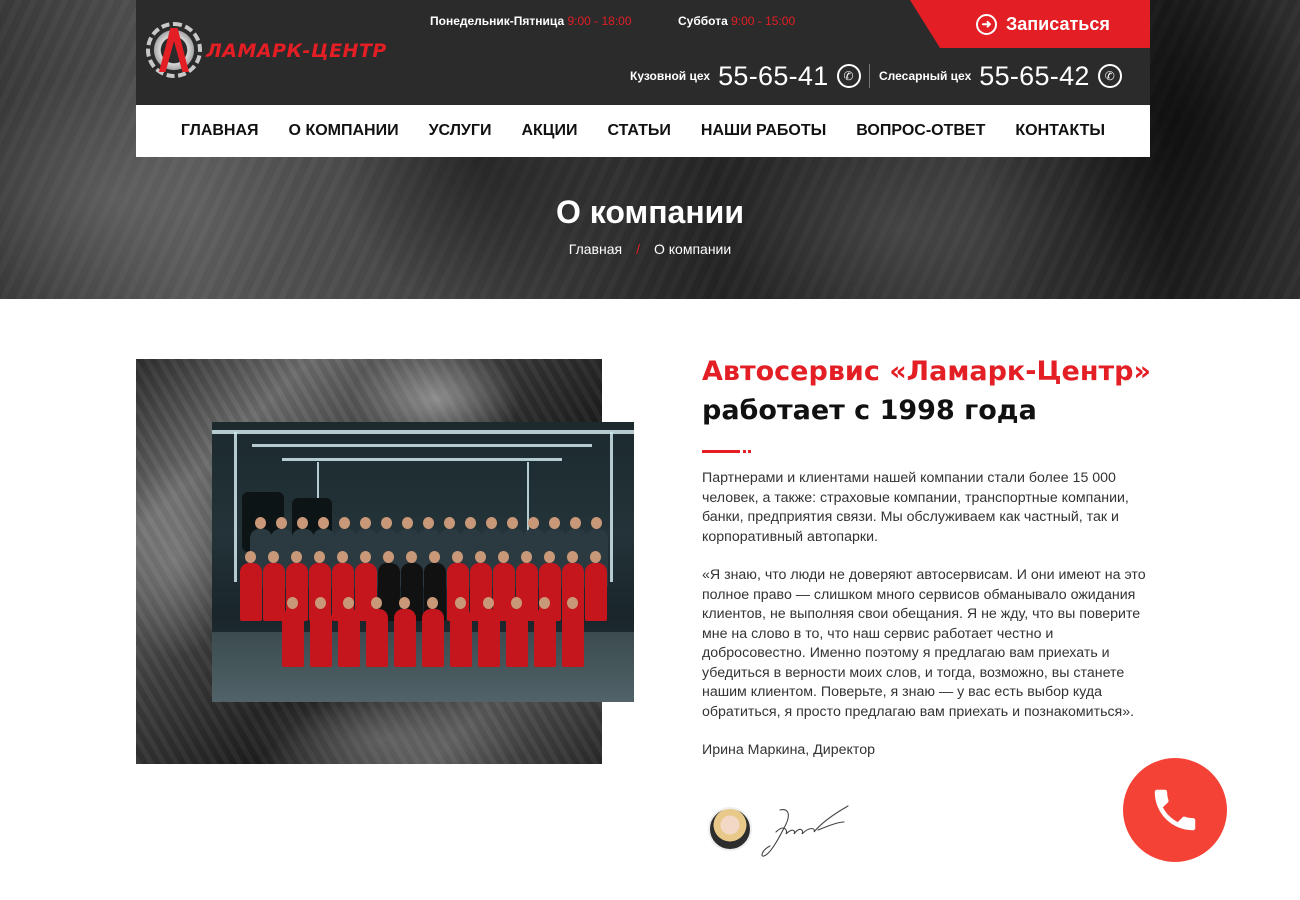 The height and width of the screenshot is (900, 1300). What do you see at coordinates (986, 24) in the screenshot?
I see `arrow-right-circle-icon: ➜` at bounding box center [986, 24].